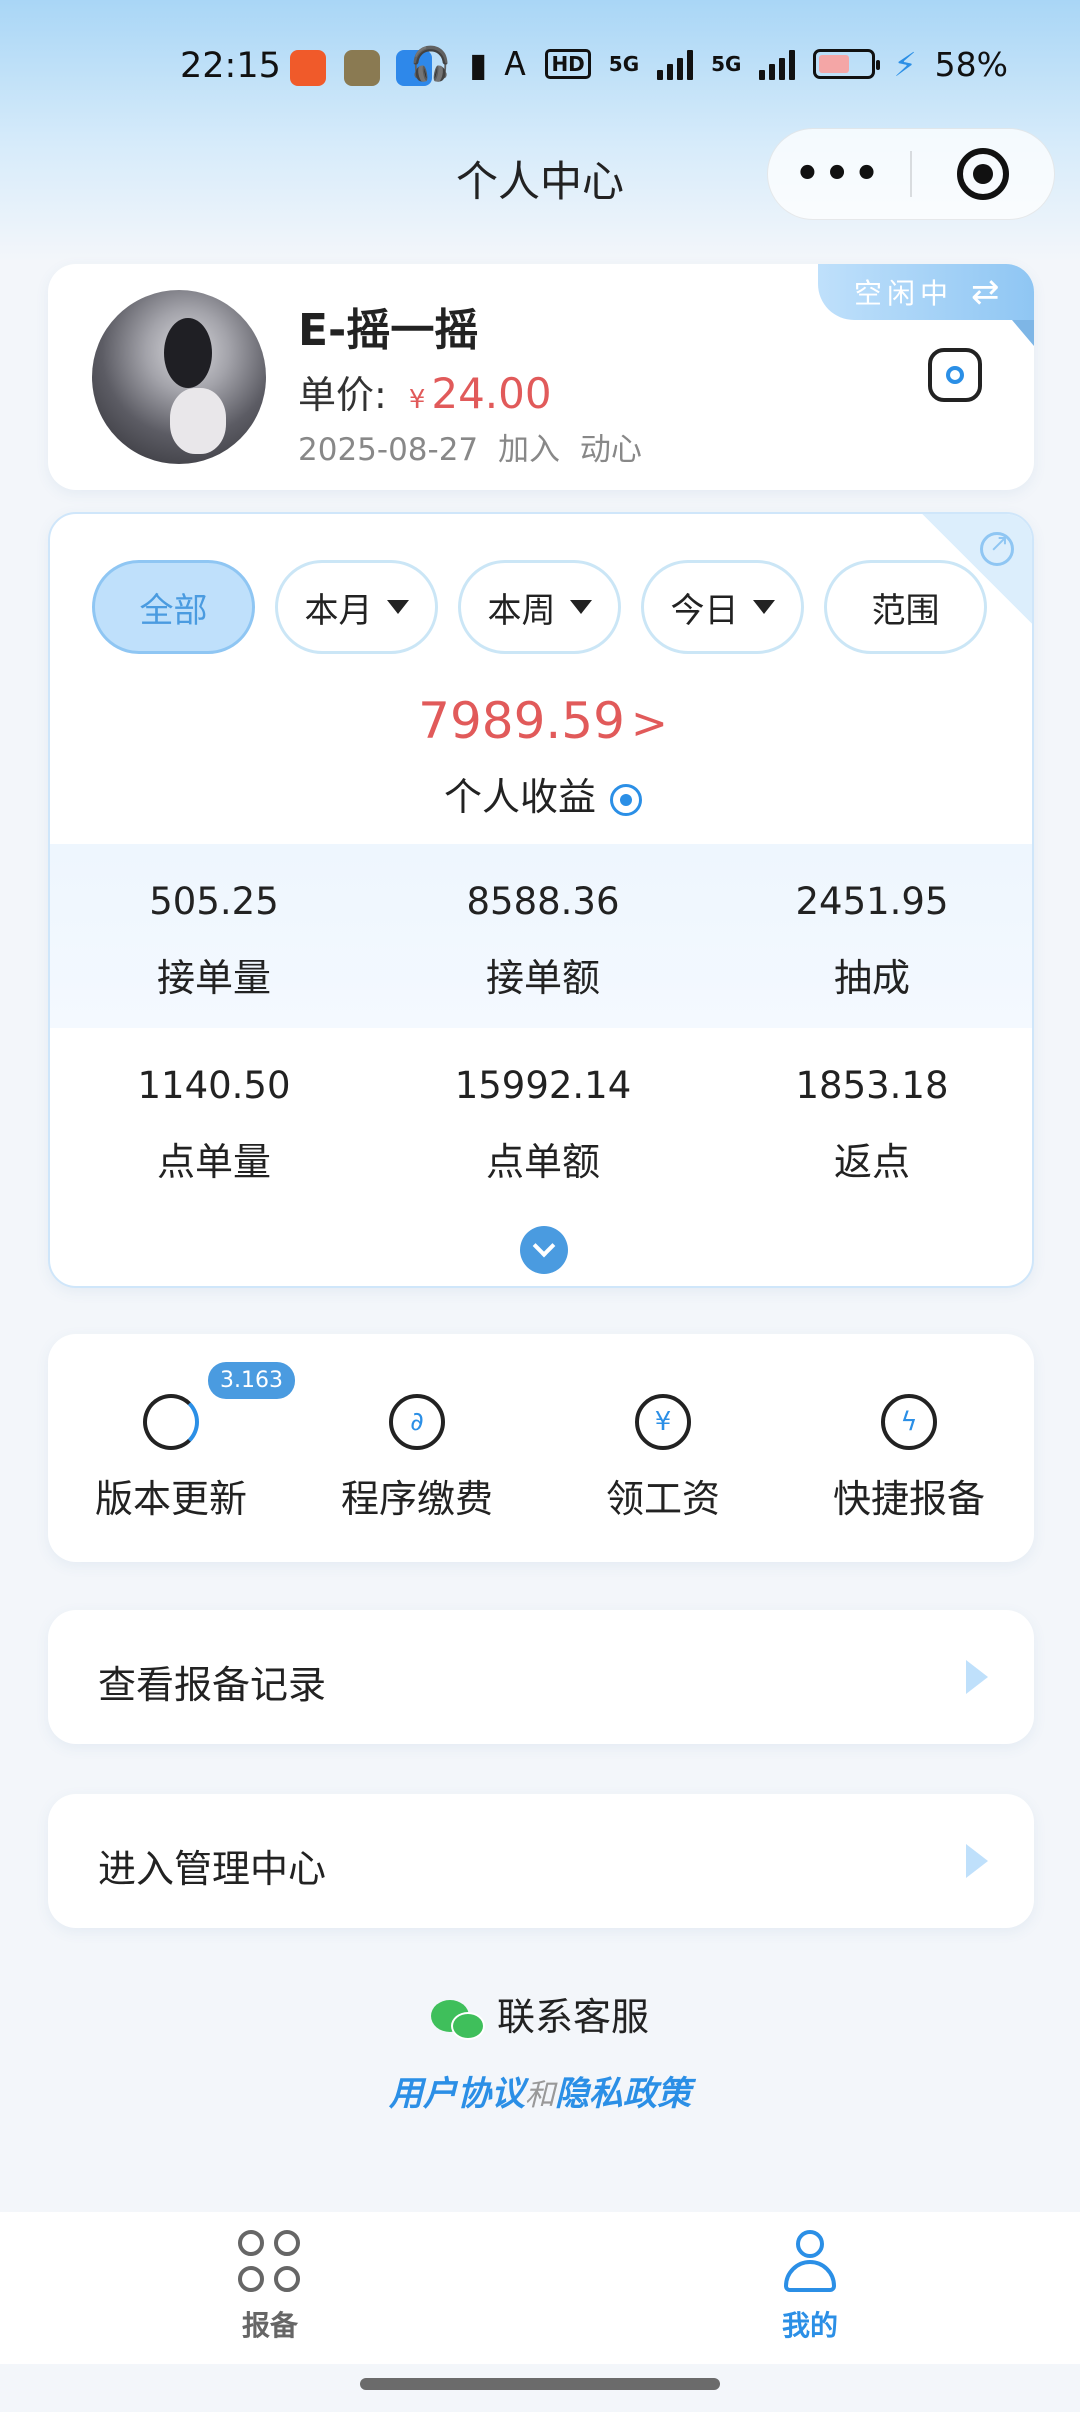 Image resolution: width=1080 pixels, height=2412 pixels. I want to click on stats-row-2: 1140.50 点单量 15992.14 点单额 1853.18 返点, so click(541, 1121).